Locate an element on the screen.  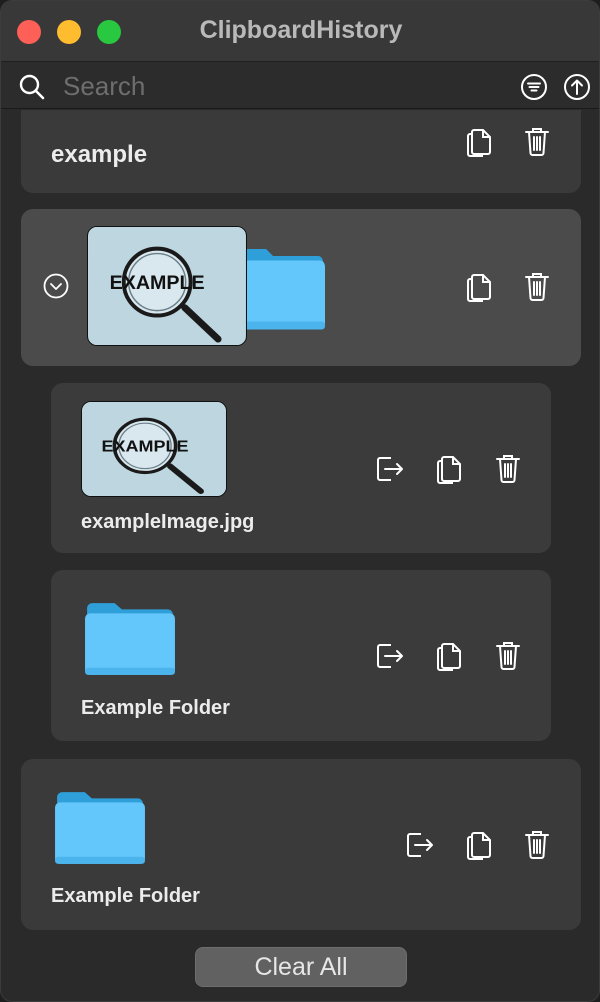
group-child-image: EXAMPLE exampleImage.jpg is located at coordinates (301, 468).